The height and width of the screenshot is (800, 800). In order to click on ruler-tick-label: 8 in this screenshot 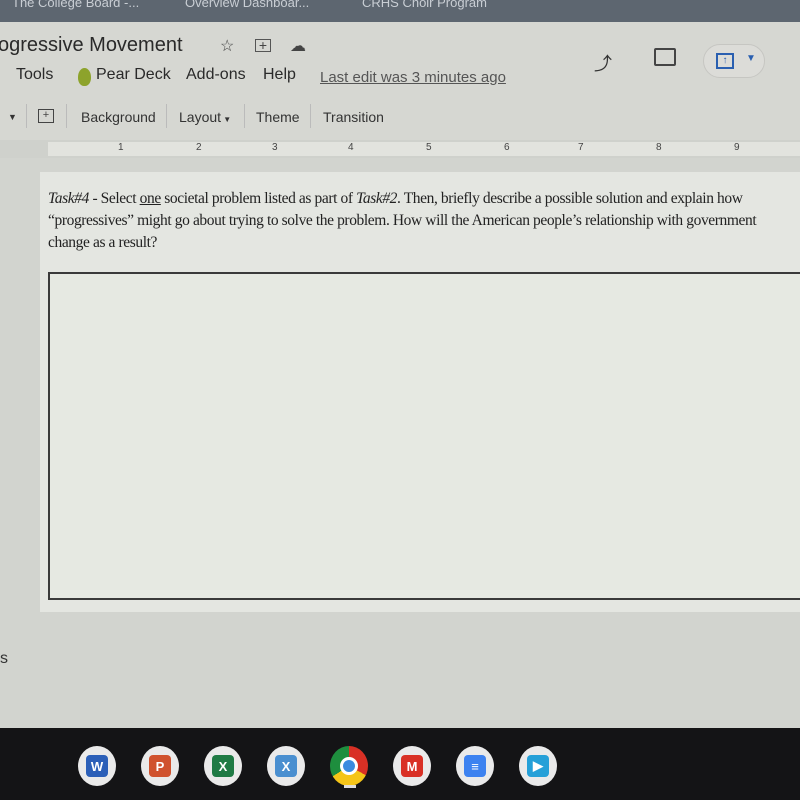, I will do `click(659, 147)`.